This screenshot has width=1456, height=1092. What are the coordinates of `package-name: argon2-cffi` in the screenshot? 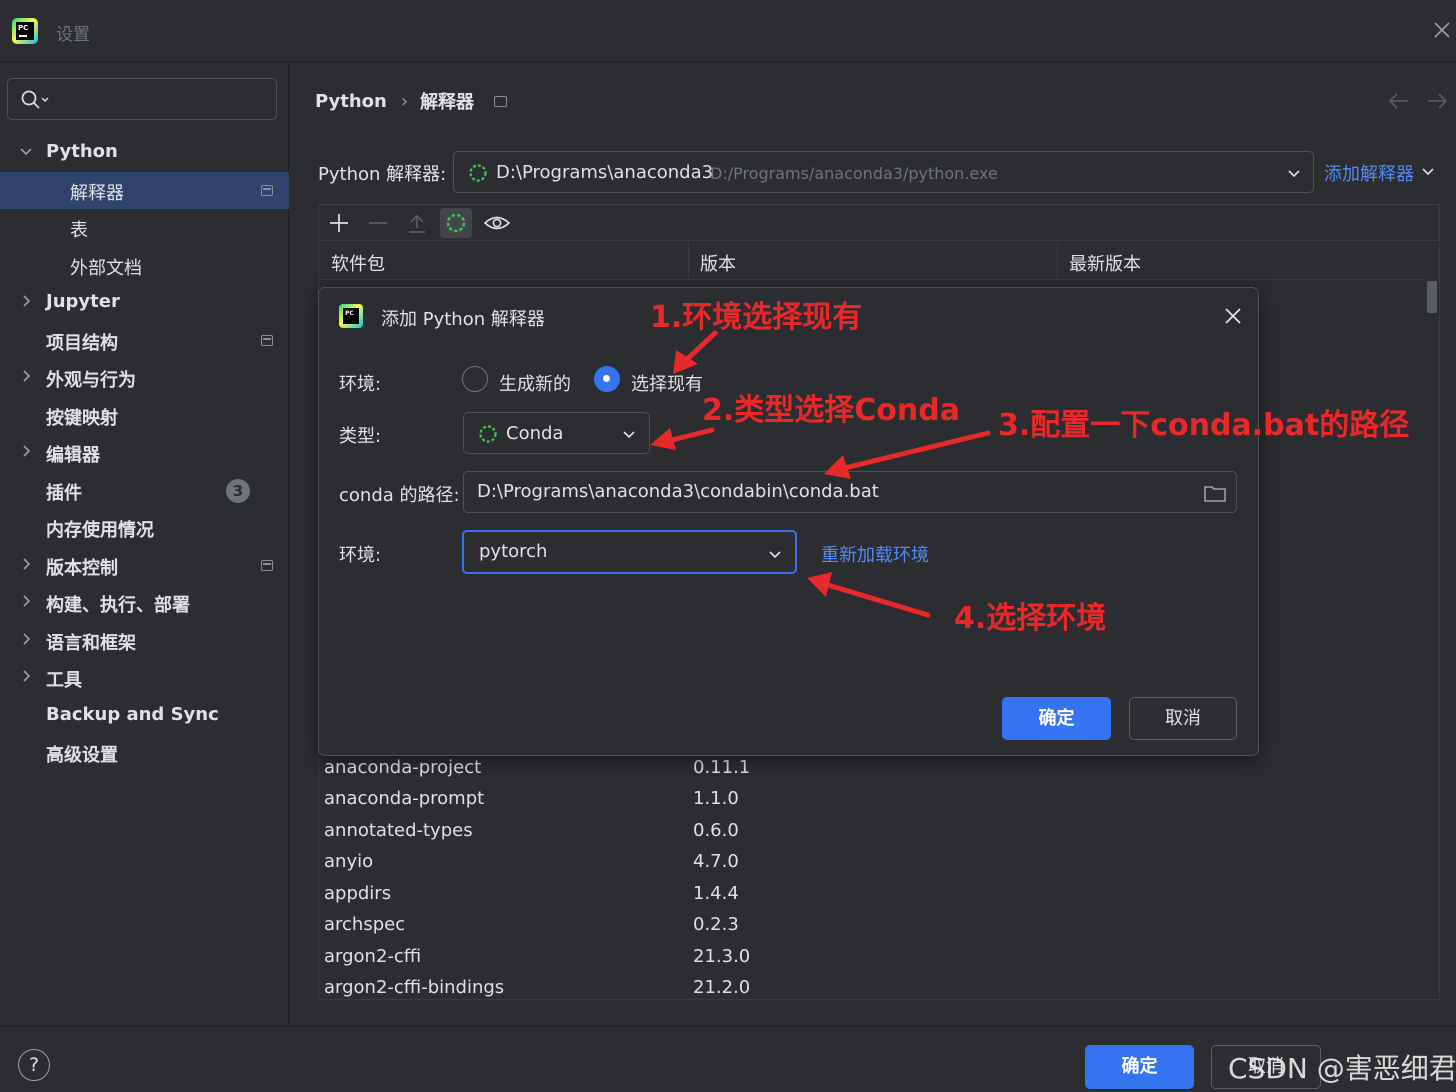 It's located at (373, 956).